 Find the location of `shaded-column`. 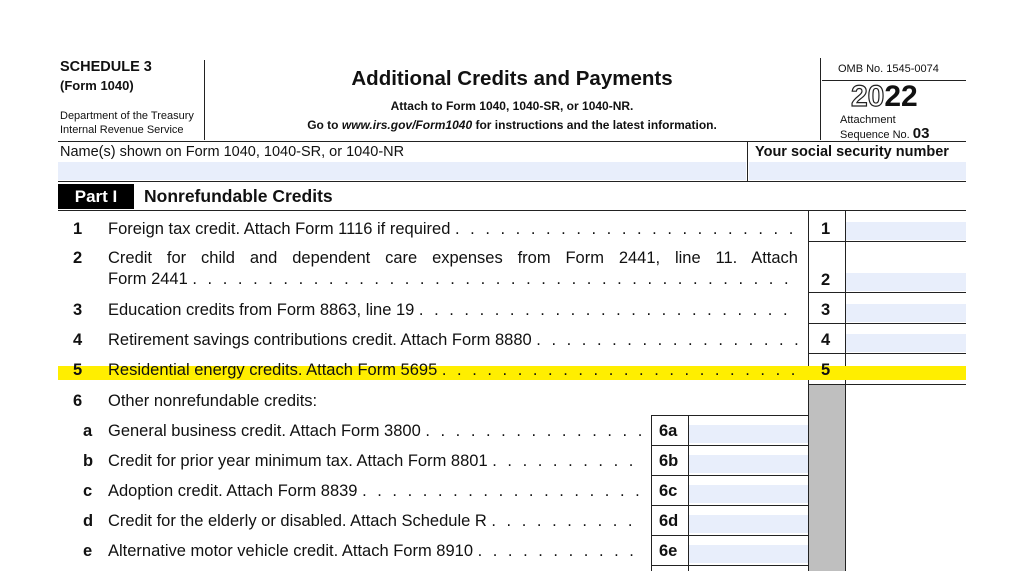

shaded-column is located at coordinates (827, 478).